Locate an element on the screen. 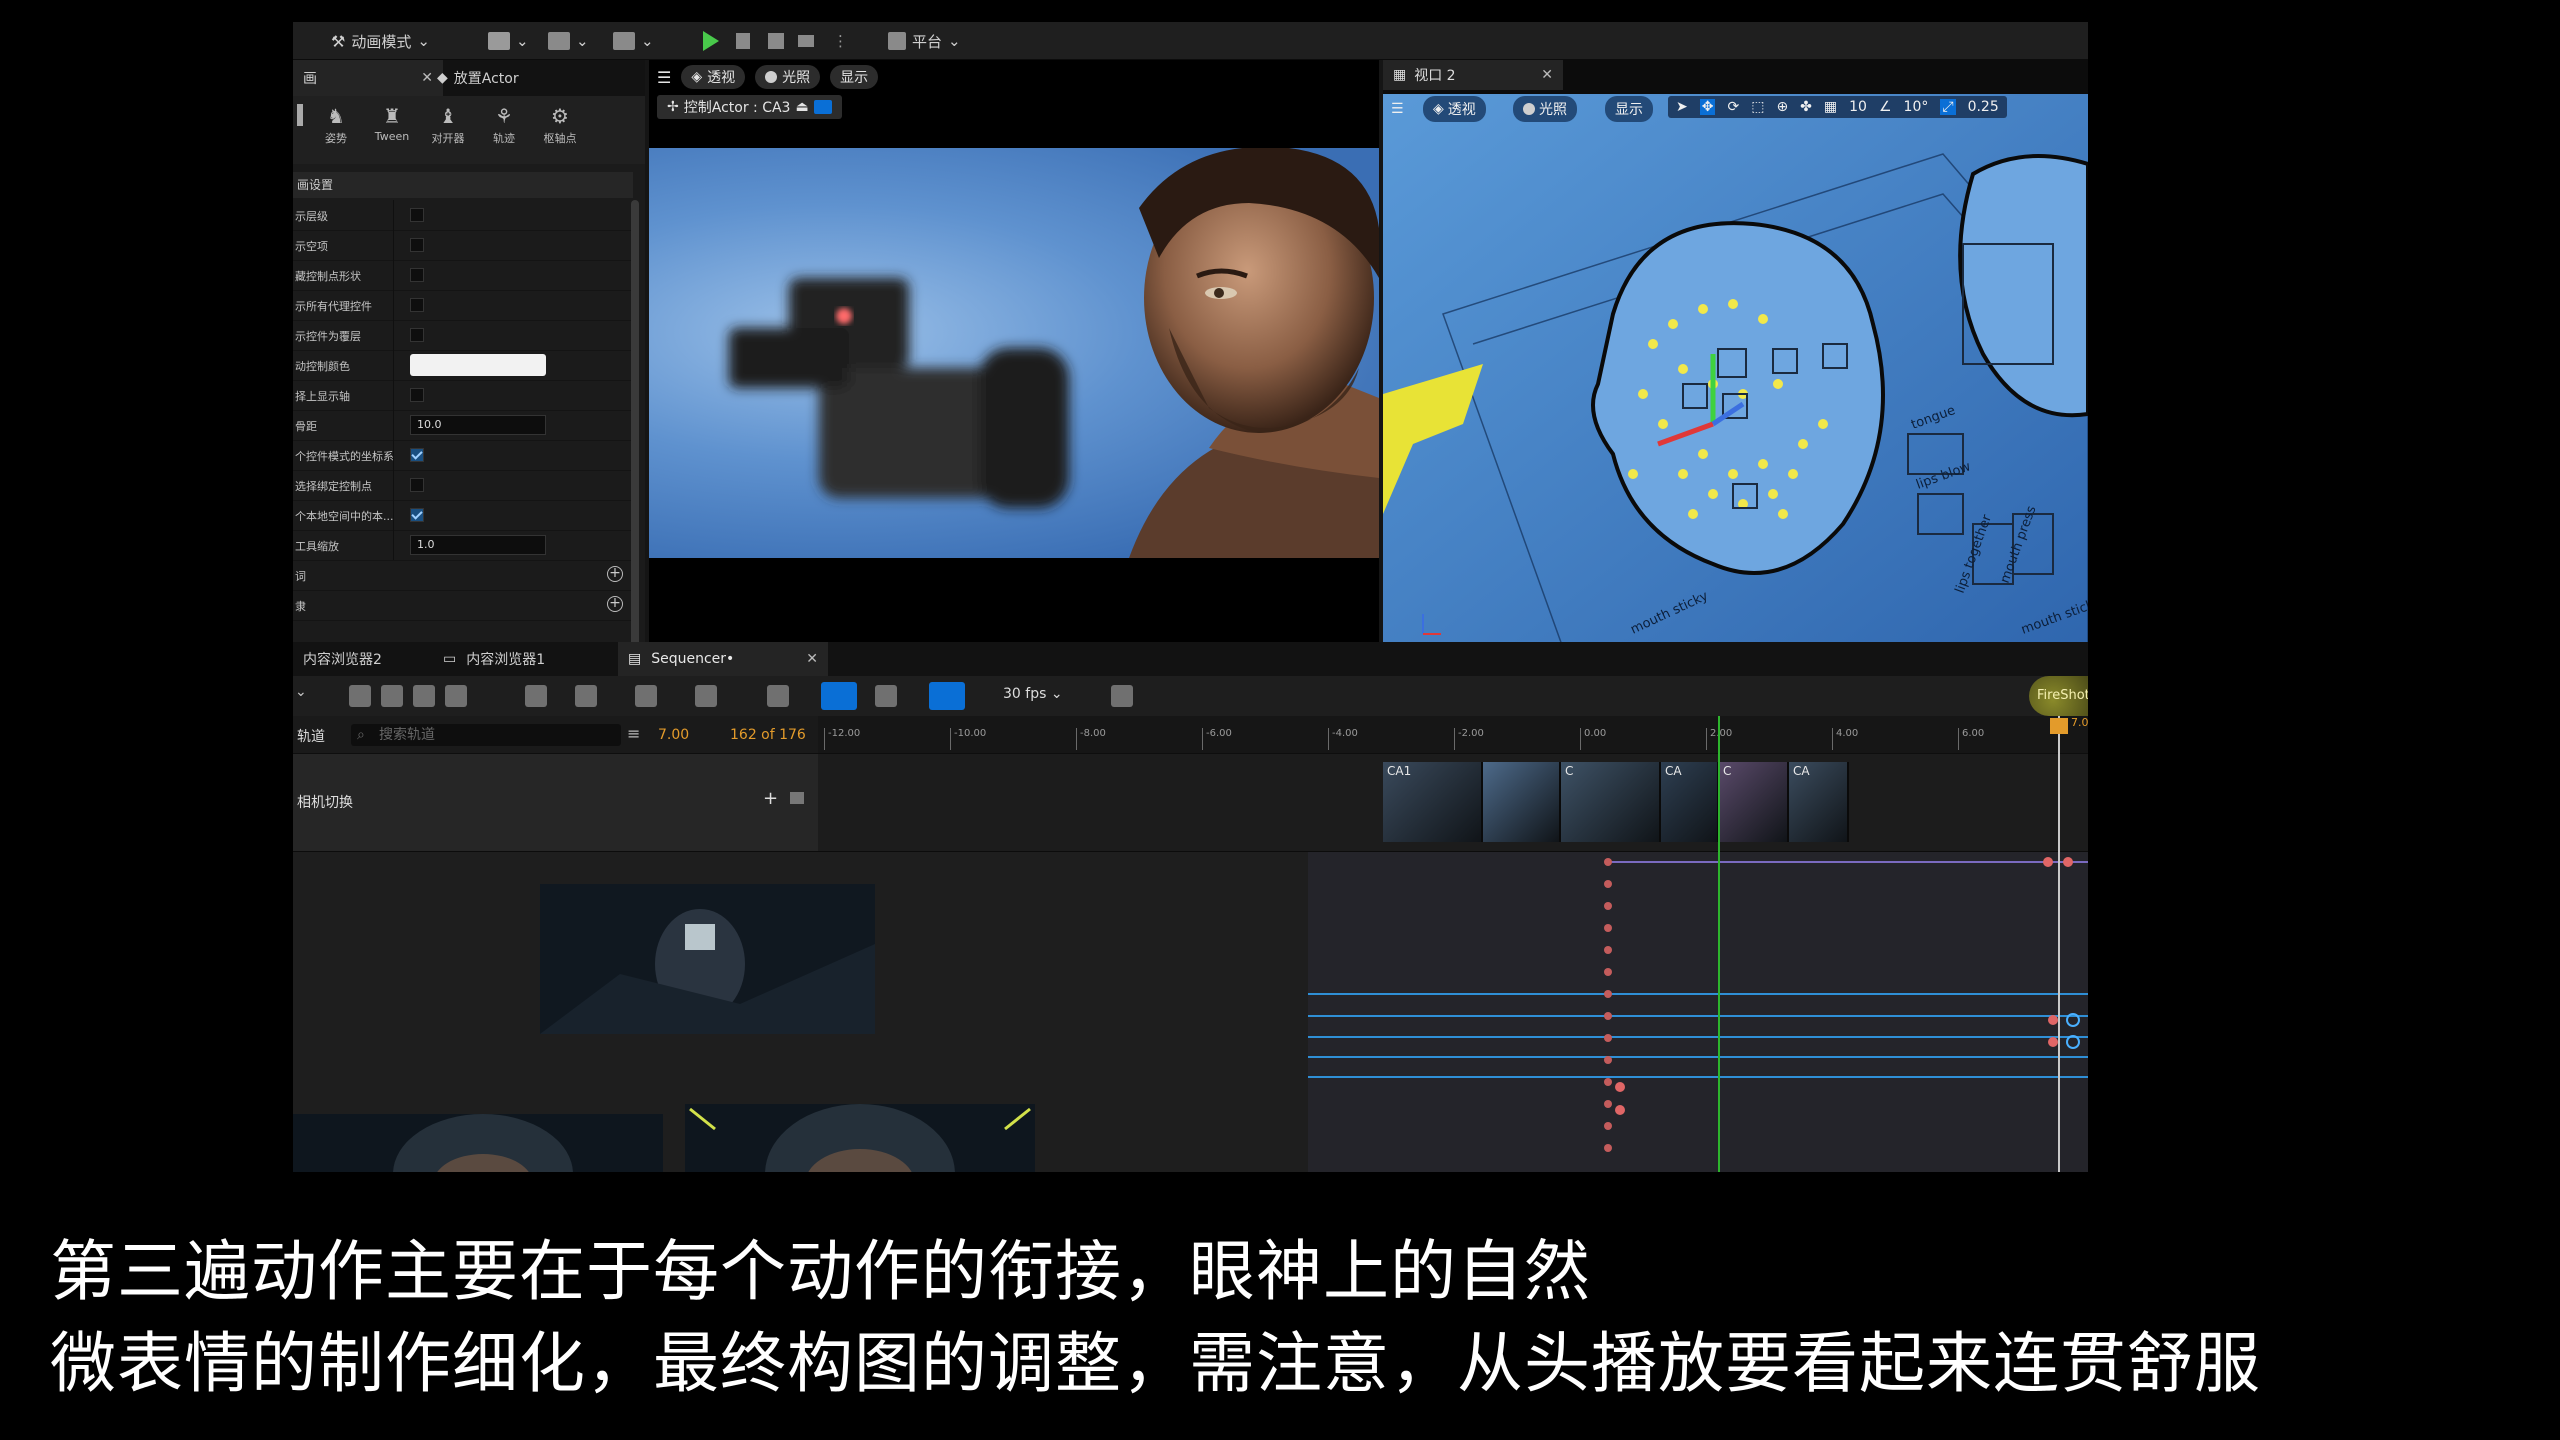 The width and height of the screenshot is (2560, 1440). settings-number-field: 1.0 is located at coordinates (478, 545).